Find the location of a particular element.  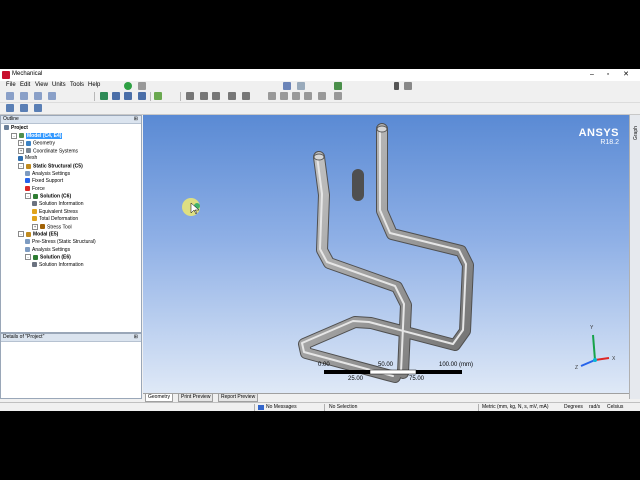

tree-item: Total Deformation is located at coordinates (55, 219).